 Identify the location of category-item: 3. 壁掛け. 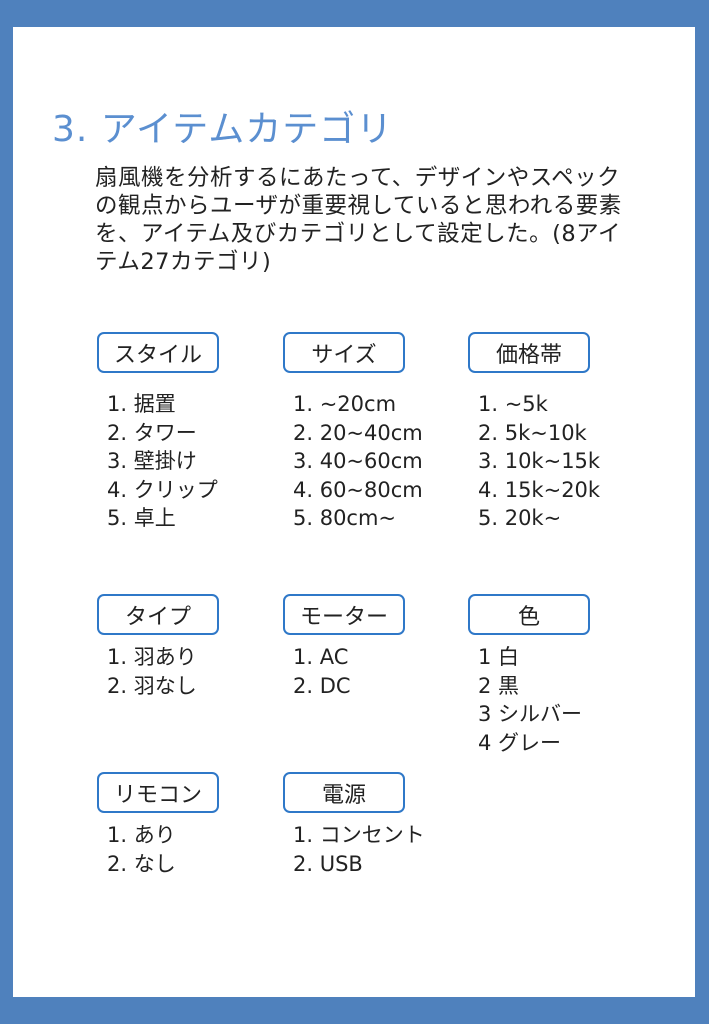
(152, 461).